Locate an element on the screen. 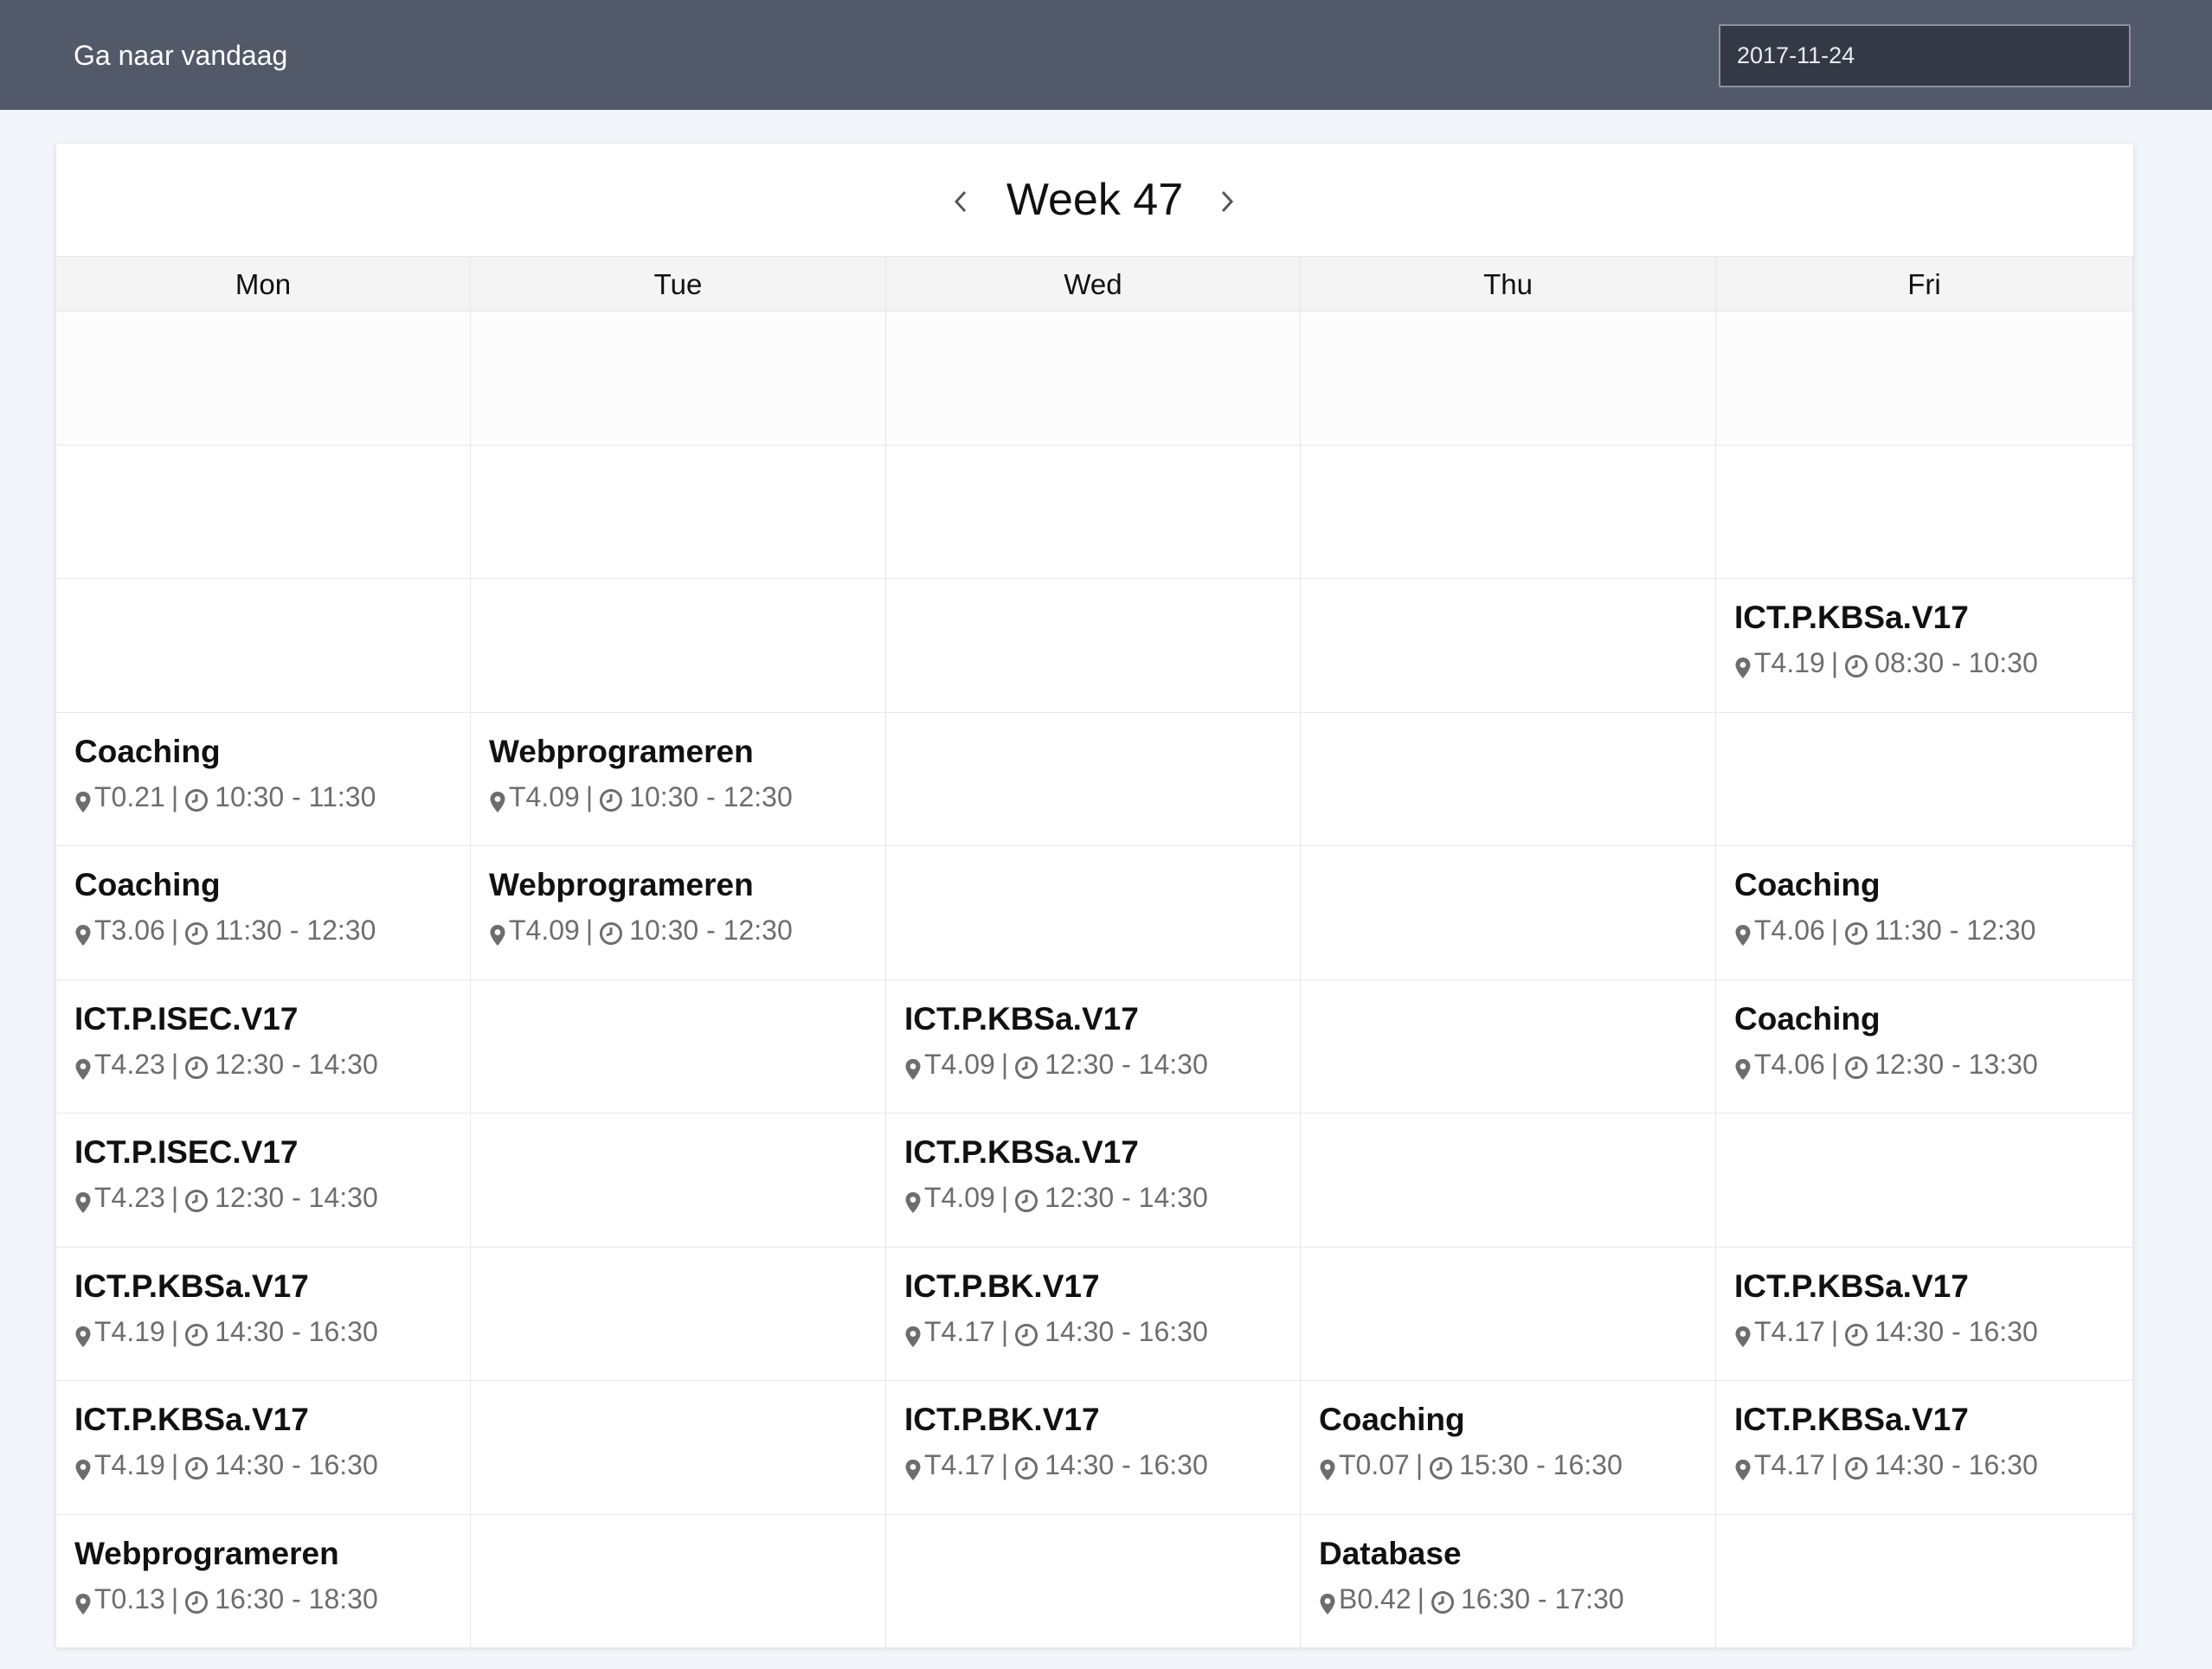  day-header-thu: Thu is located at coordinates (1508, 283).